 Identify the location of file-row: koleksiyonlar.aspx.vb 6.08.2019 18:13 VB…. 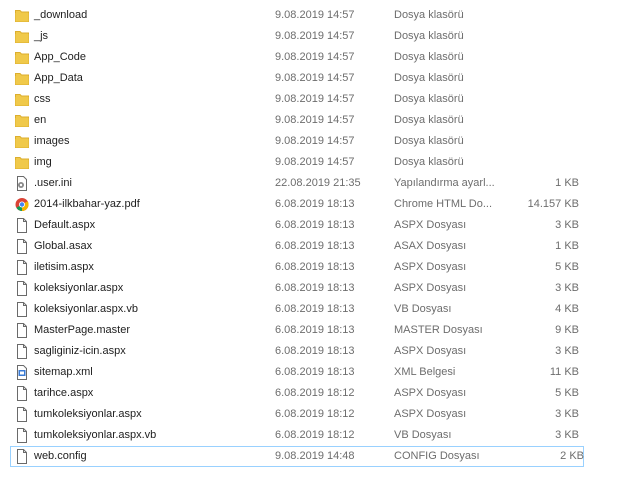
(316, 309).